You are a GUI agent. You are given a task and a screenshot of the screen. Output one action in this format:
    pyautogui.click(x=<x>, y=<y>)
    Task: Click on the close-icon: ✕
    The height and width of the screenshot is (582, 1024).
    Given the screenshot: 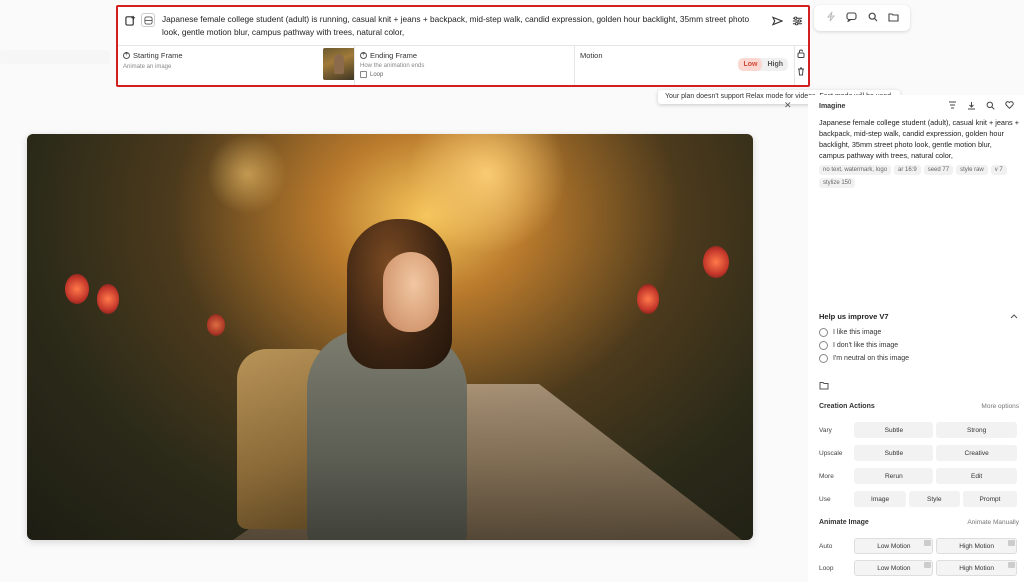 What is the action you would take?
    pyautogui.click(x=788, y=105)
    